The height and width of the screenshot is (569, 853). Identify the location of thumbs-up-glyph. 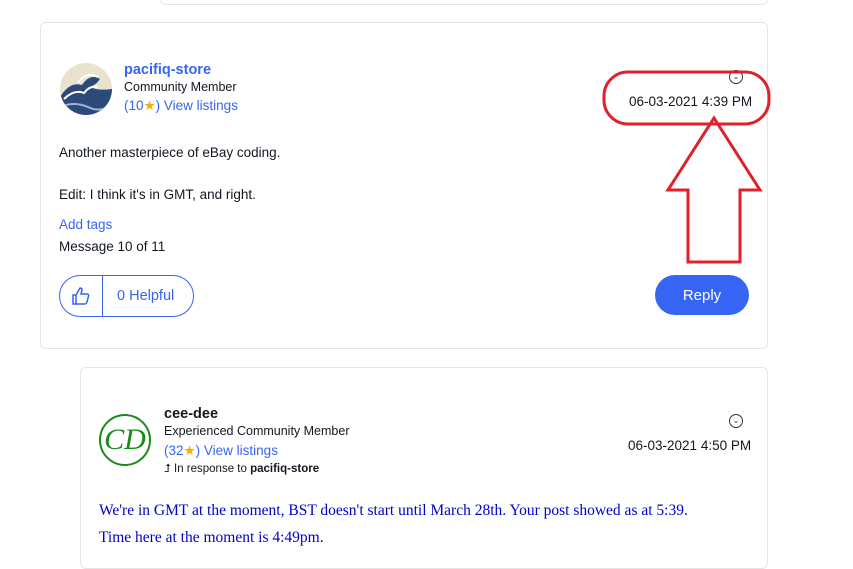
(81, 296).